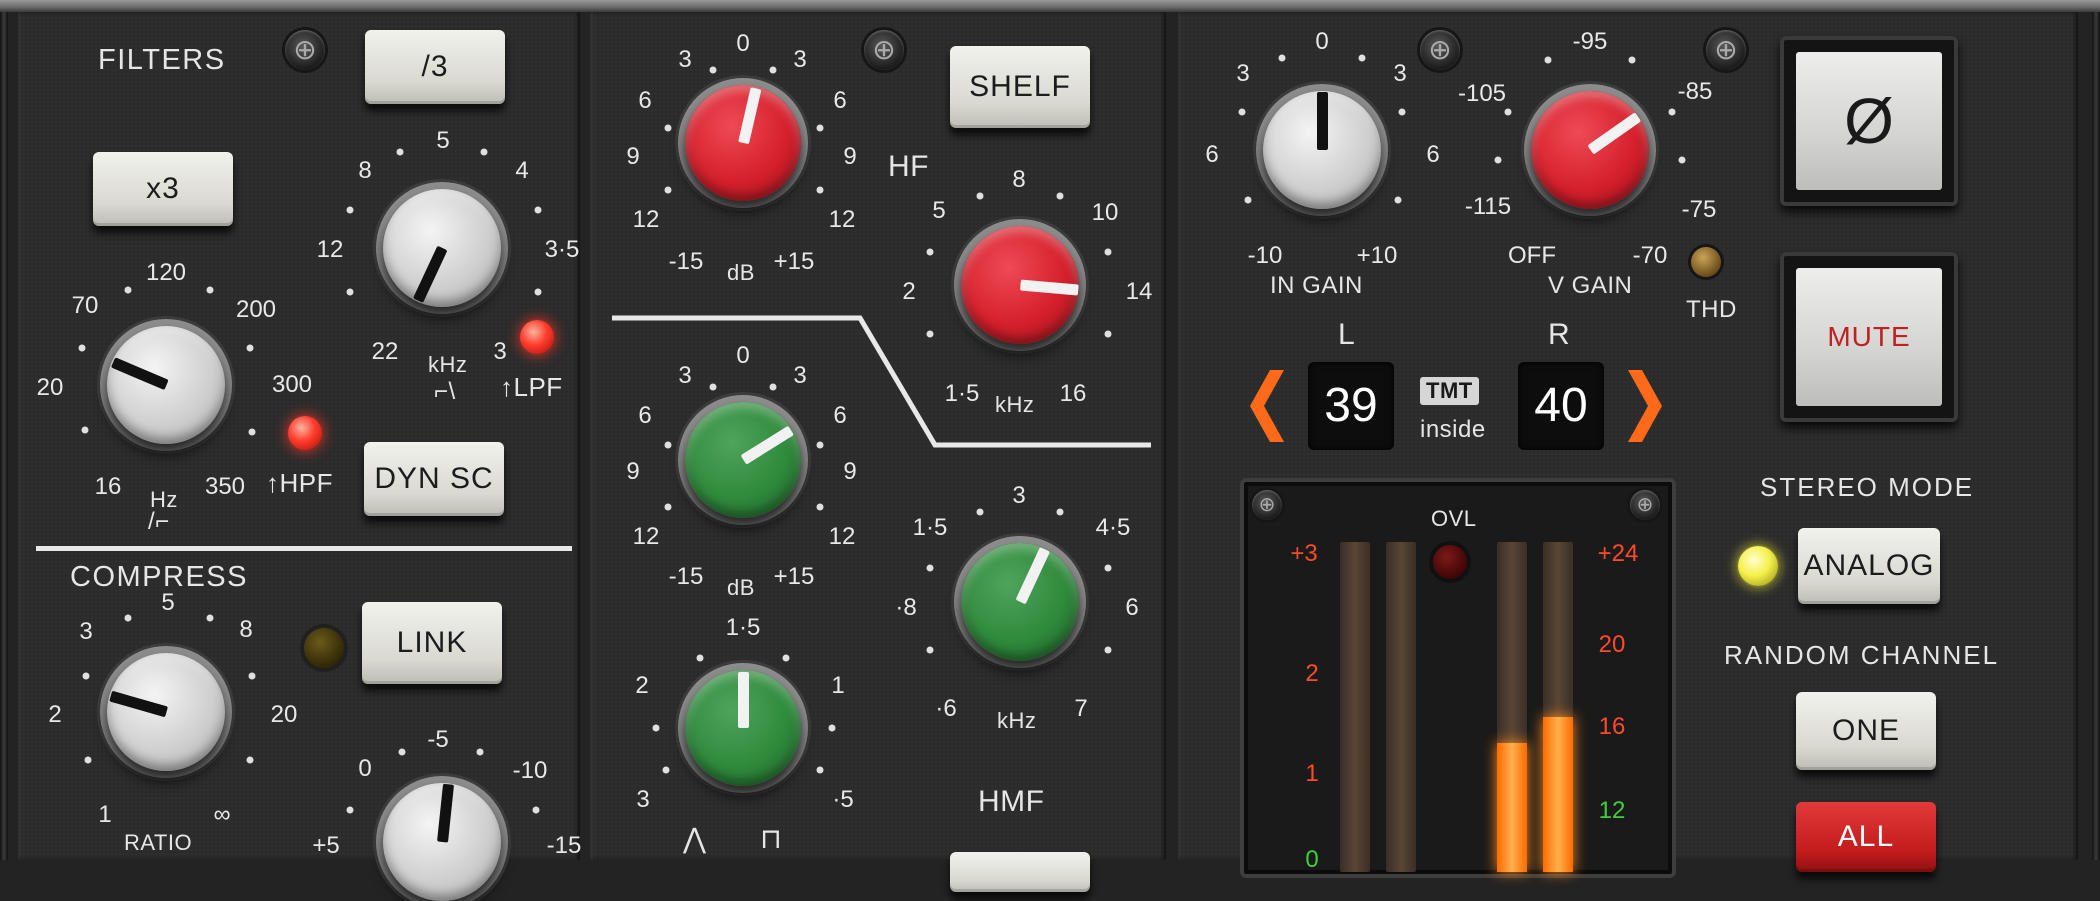 The width and height of the screenshot is (2100, 901). I want to click on in-gain-tick: 0, so click(1322, 41).